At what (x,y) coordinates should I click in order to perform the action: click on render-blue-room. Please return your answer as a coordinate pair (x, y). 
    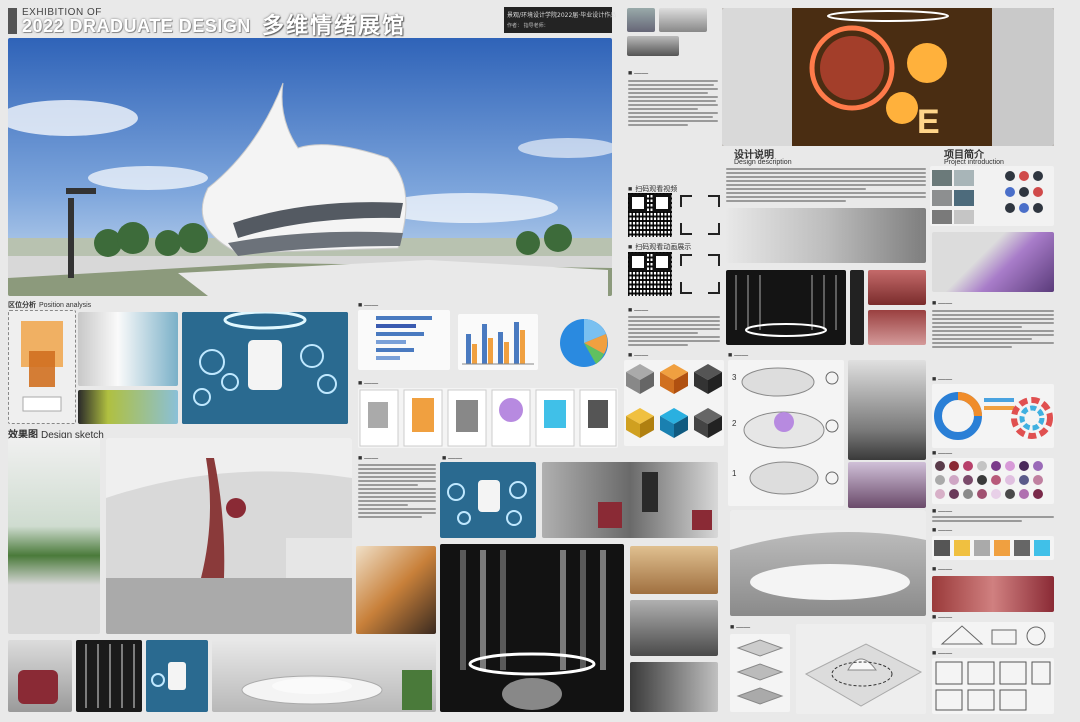
    Looking at the image, I should click on (488, 500).